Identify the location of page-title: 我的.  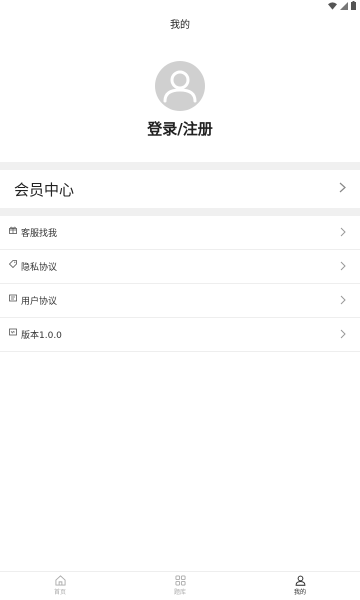
(180, 25).